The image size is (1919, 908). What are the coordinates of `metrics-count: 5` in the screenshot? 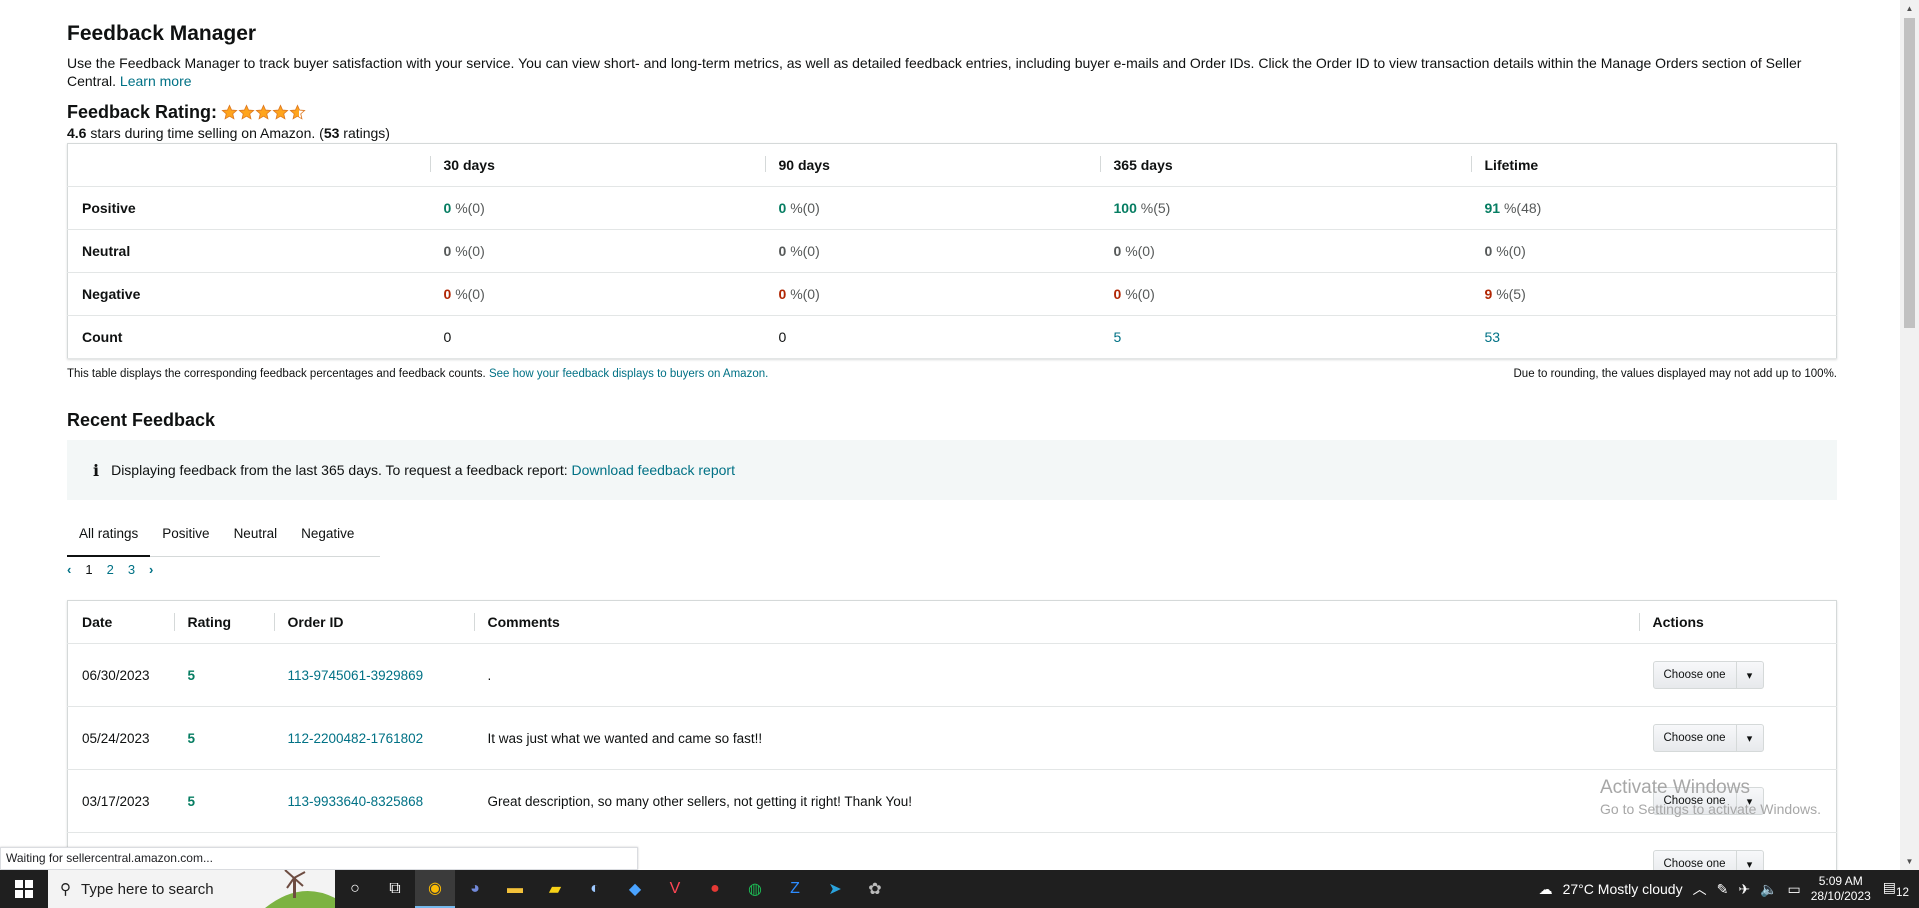 It's located at (1285, 337).